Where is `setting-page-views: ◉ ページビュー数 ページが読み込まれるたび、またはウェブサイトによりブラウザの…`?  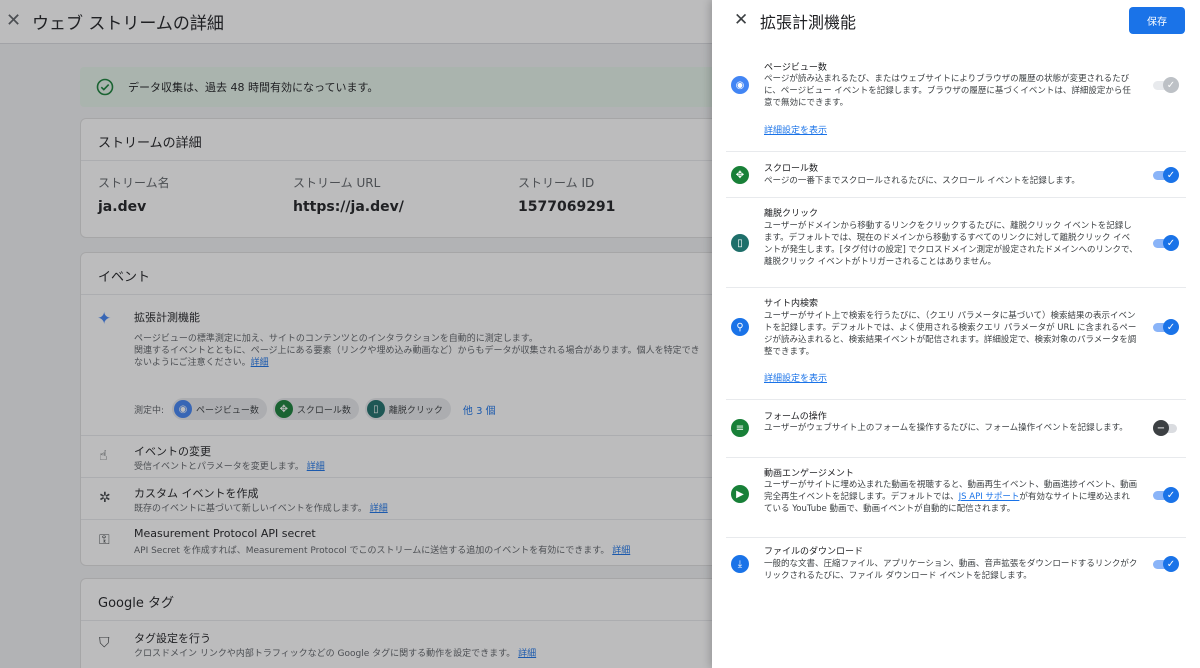 setting-page-views: ◉ ページビュー数 ページが読み込まれるたび、またはウェブサイトによりブラウザの… is located at coordinates (956, 104).